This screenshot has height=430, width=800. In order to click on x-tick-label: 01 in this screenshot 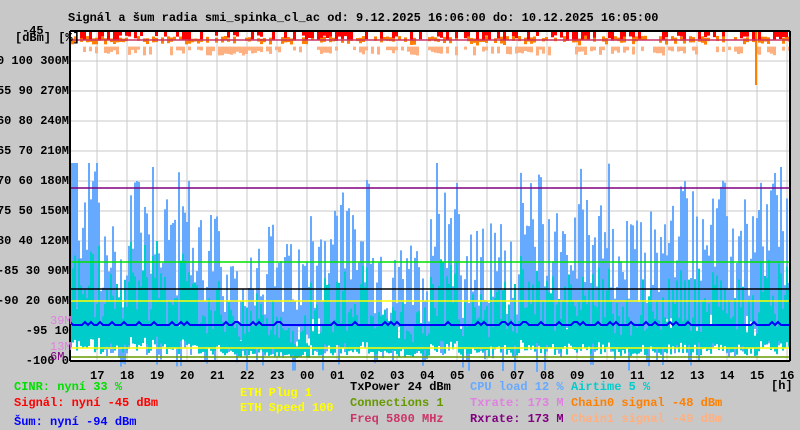, I will do `click(337, 376)`.